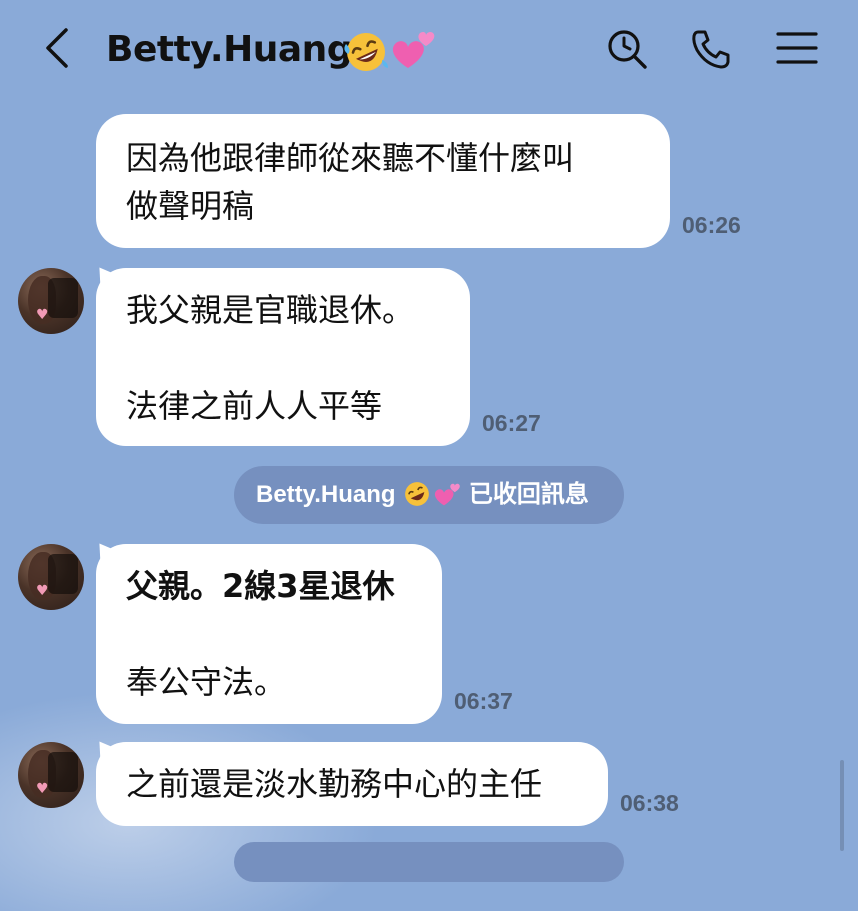 This screenshot has width=858, height=911. Describe the element at coordinates (270, 310) in the screenshot. I see `message-line: 我父親是官職退休。` at that location.